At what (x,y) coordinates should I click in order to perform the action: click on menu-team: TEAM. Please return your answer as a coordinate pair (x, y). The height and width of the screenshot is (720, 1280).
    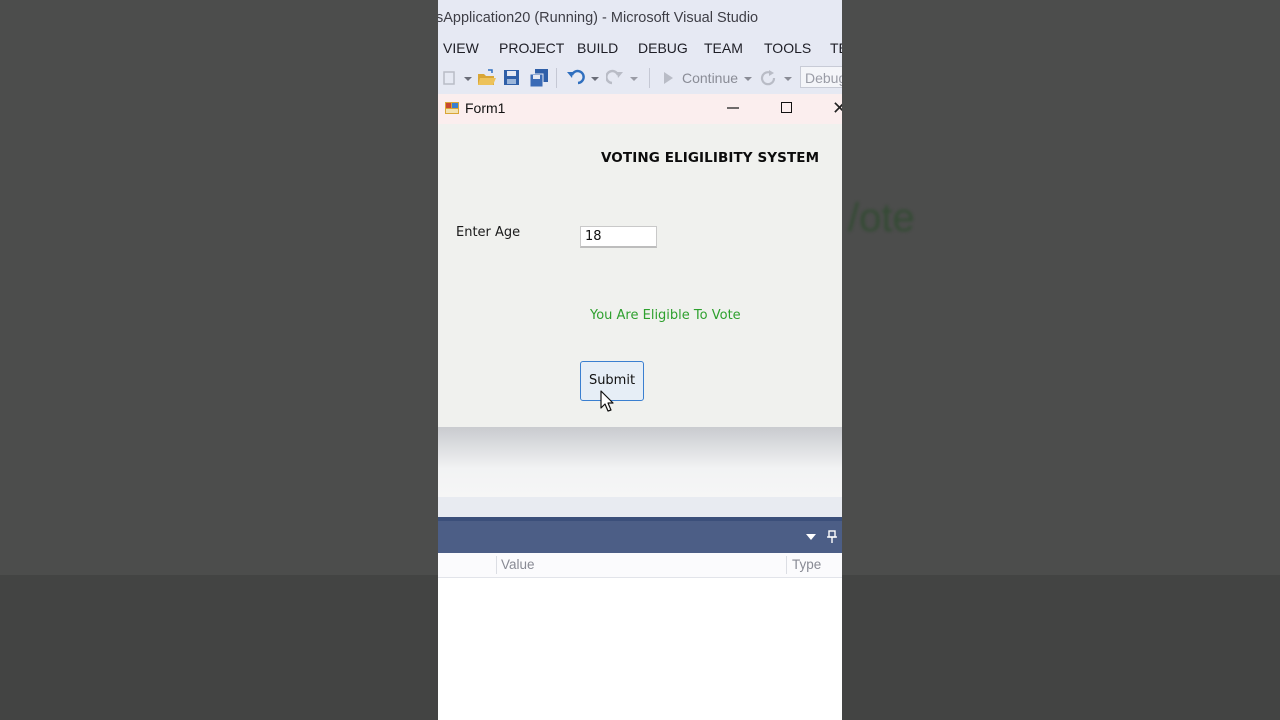
    Looking at the image, I should click on (723, 48).